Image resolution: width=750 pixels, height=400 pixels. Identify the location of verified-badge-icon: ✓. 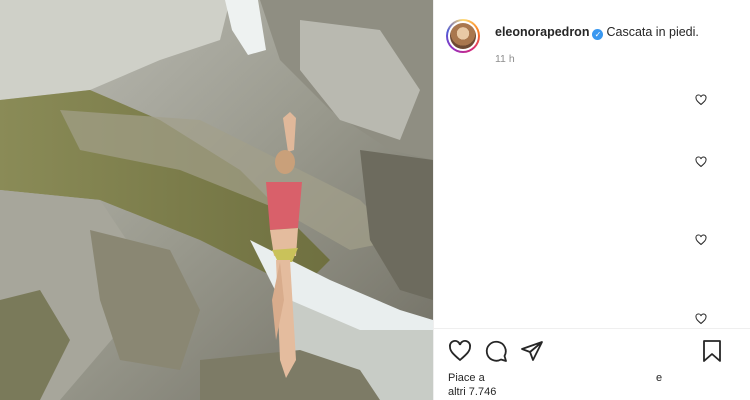
(598, 34).